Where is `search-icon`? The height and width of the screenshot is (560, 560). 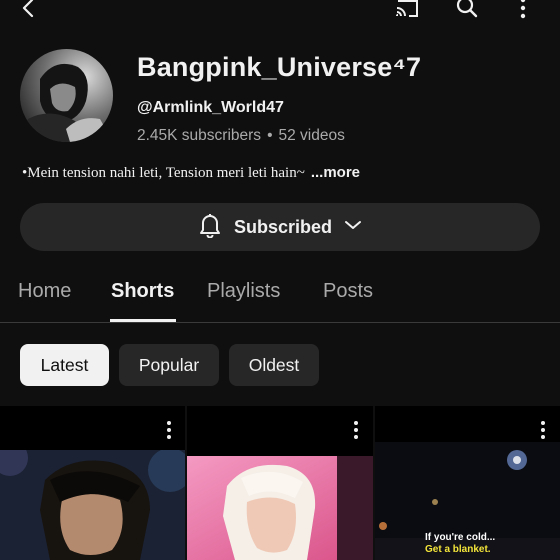
search-icon is located at coordinates (467, 10).